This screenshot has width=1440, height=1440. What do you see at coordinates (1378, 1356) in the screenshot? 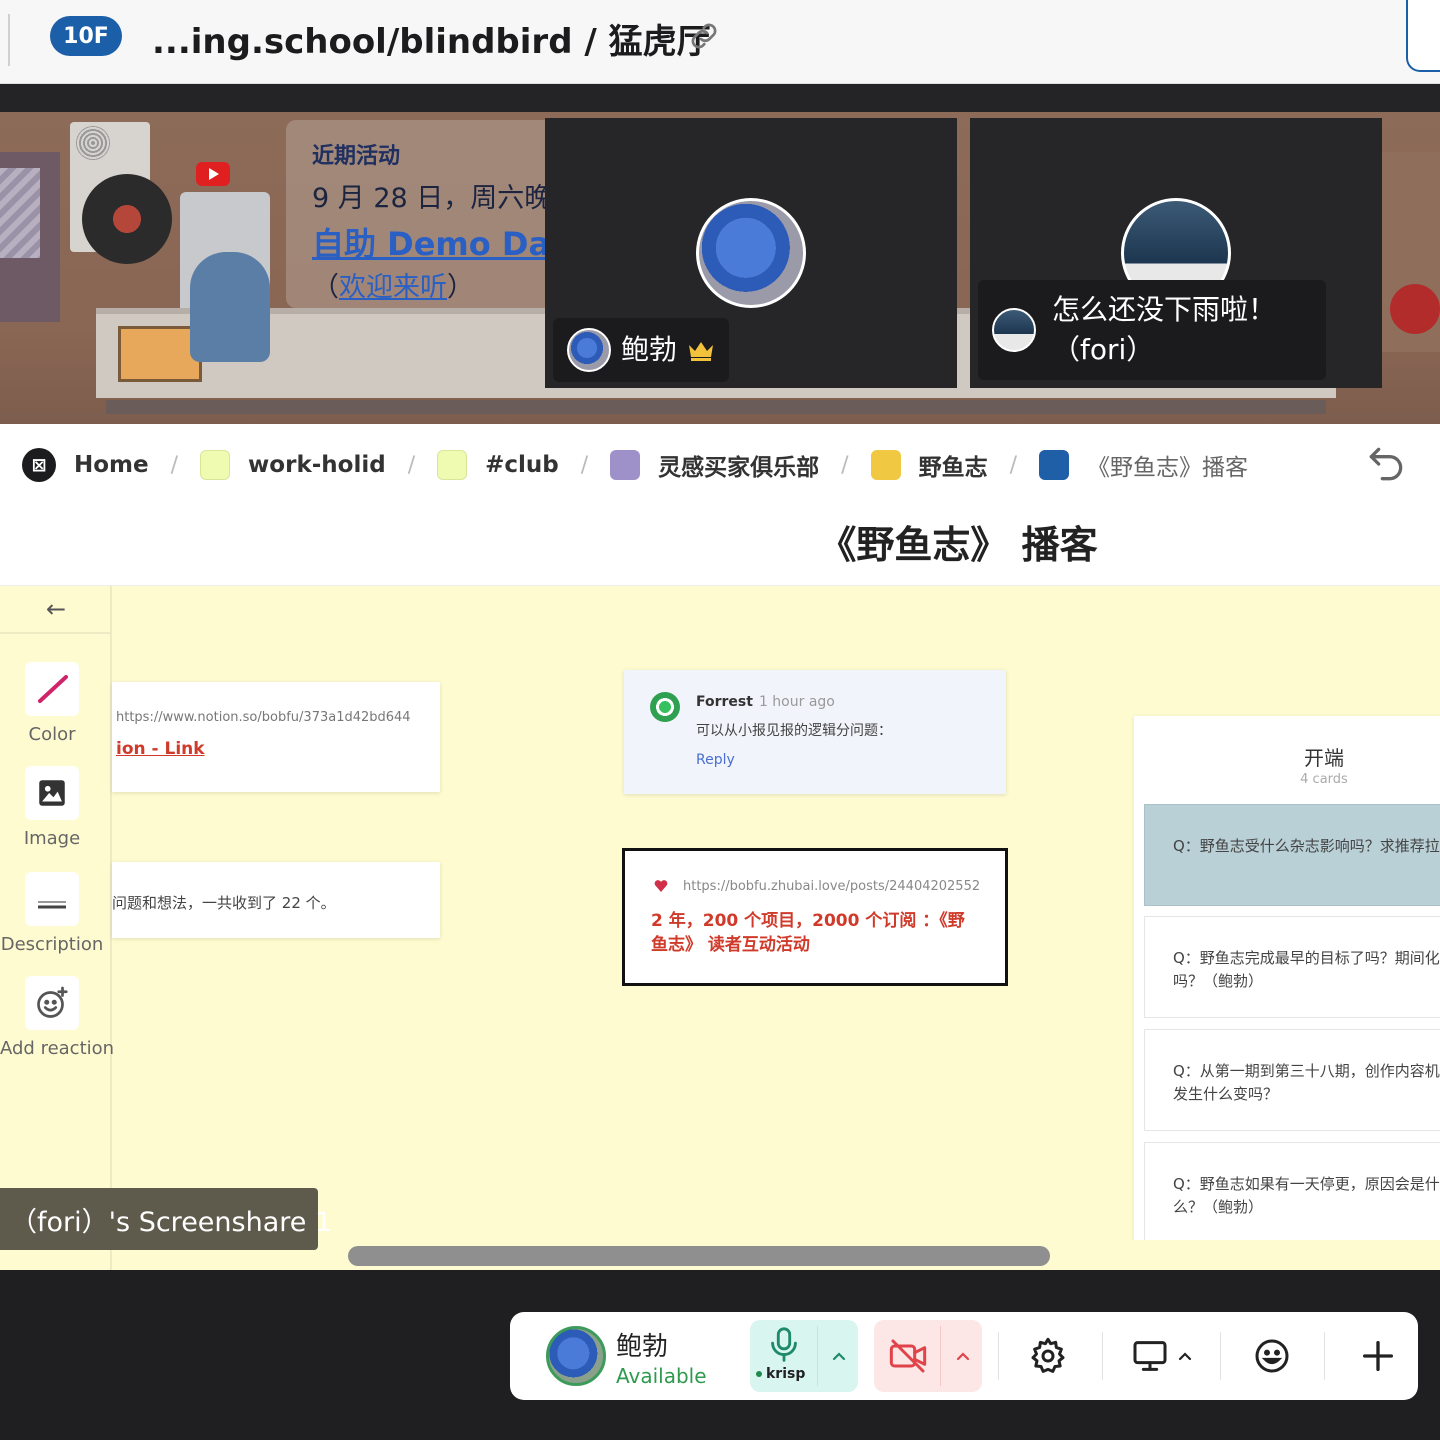
I see `plus-icon` at bounding box center [1378, 1356].